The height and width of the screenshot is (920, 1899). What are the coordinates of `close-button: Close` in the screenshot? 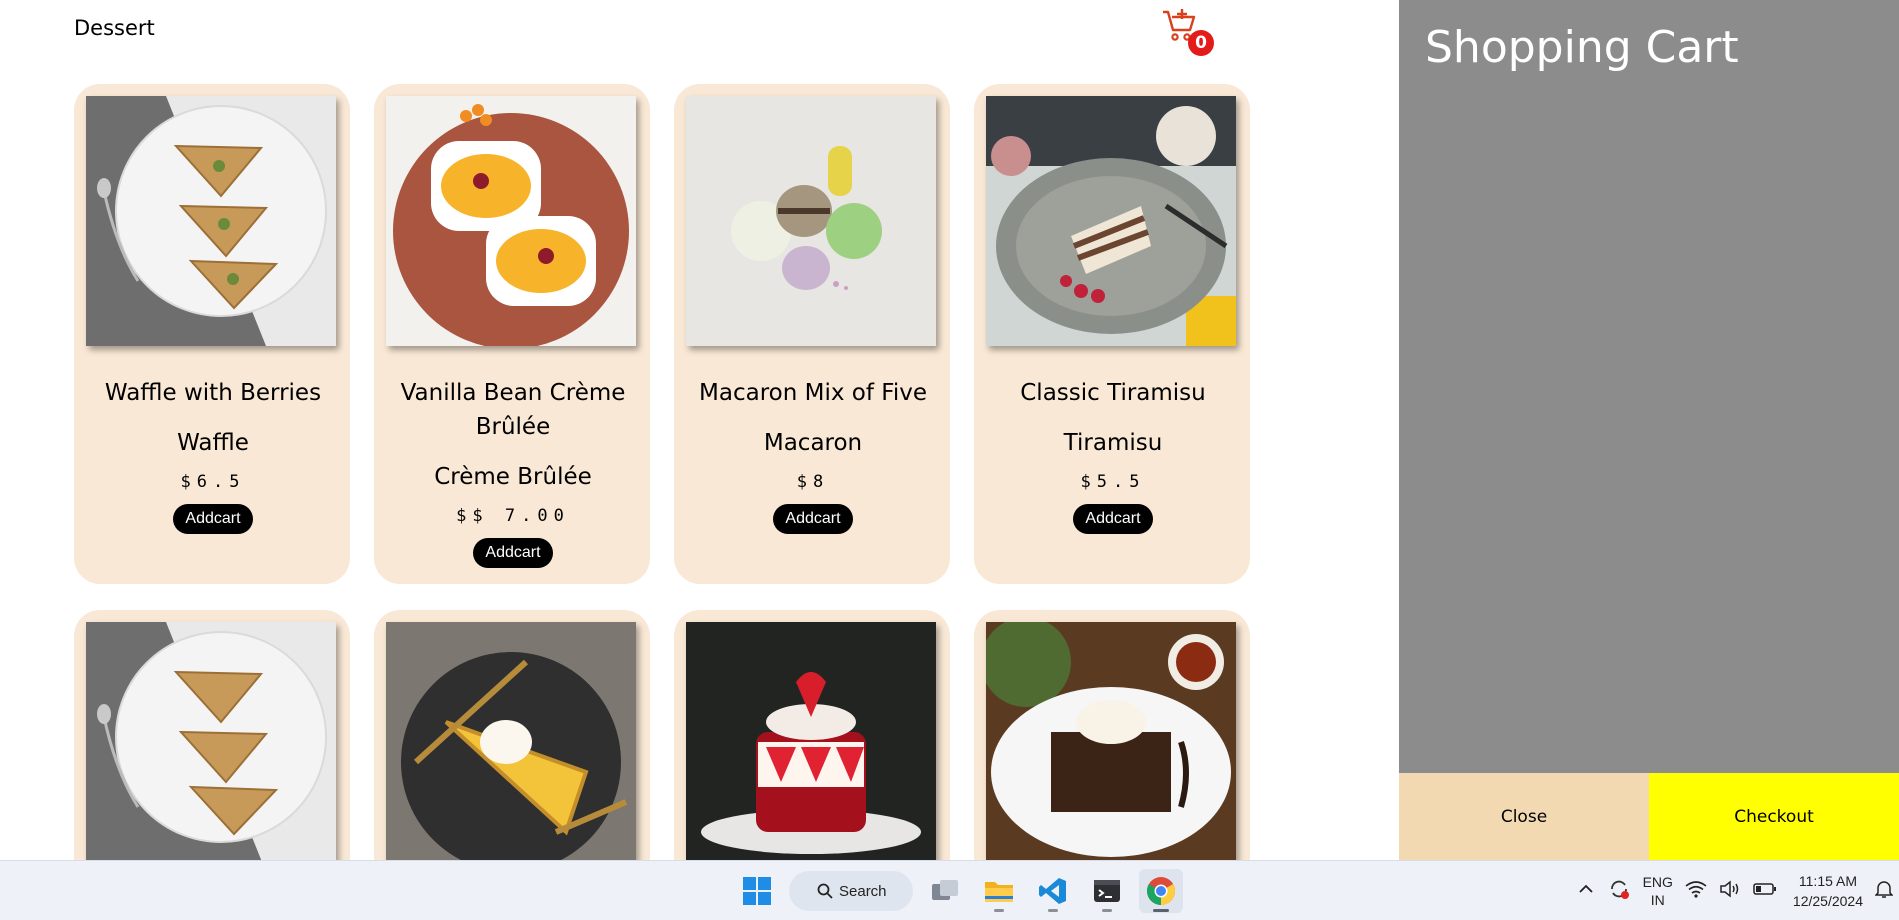 It's located at (1524, 816).